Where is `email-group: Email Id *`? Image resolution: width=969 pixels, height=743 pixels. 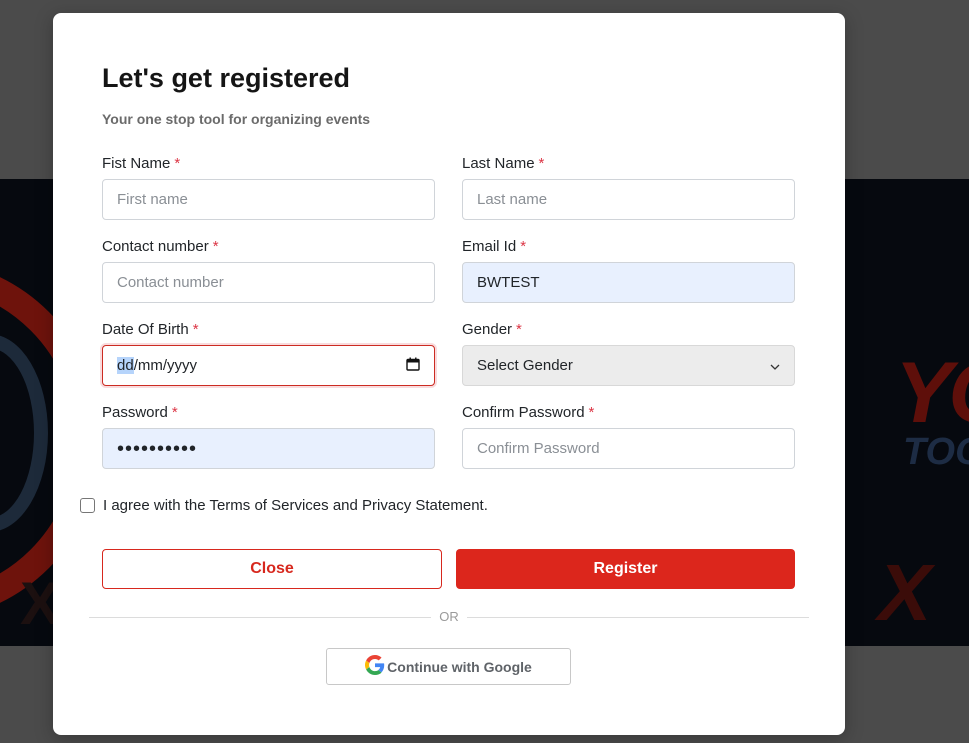 email-group: Email Id * is located at coordinates (628, 270).